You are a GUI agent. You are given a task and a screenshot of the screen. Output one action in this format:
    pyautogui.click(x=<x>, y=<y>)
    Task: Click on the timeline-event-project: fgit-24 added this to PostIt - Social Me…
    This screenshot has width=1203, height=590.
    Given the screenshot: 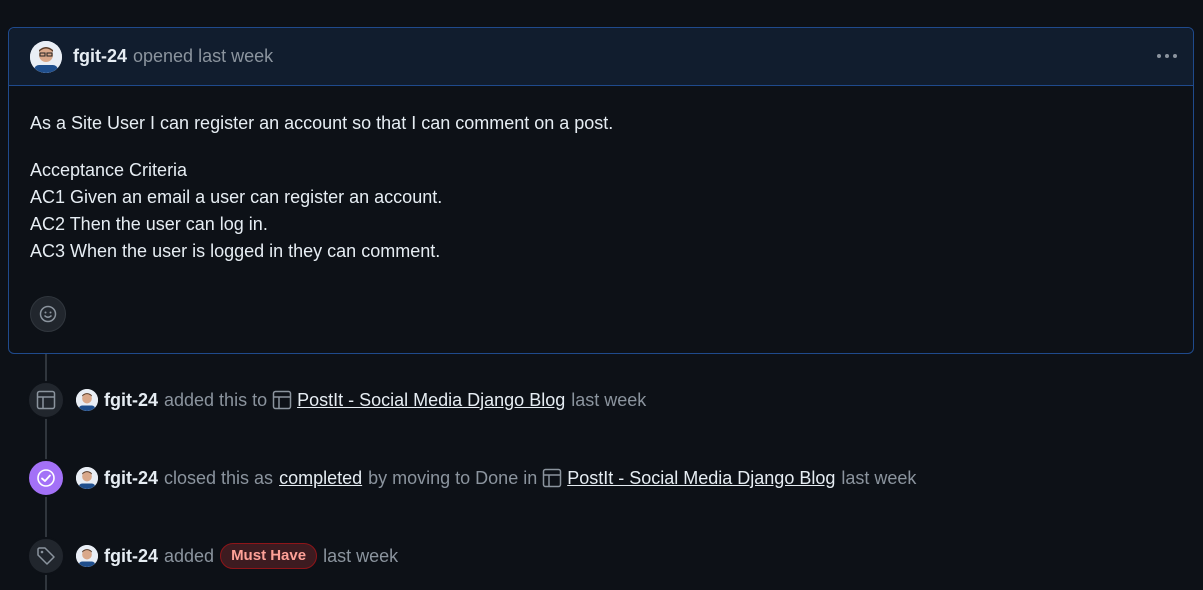 What is the action you would take?
    pyautogui.click(x=336, y=400)
    